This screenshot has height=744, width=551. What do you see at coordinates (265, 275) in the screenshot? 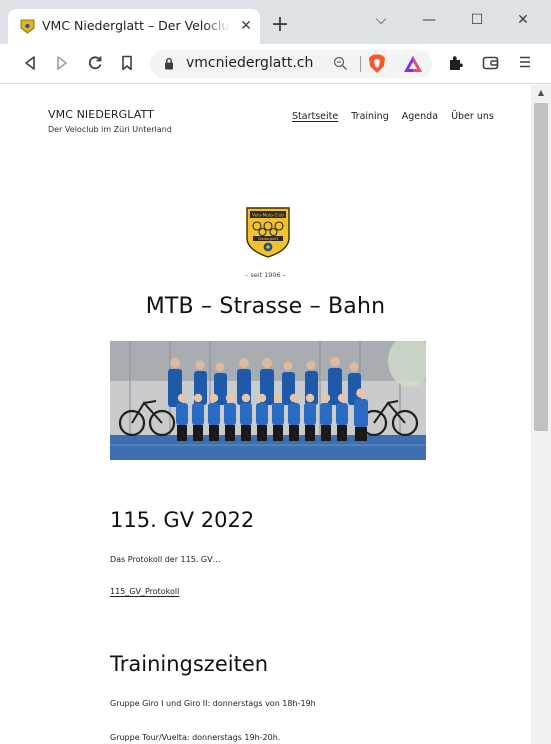
I see `founded-text: – seit 1906 –` at bounding box center [265, 275].